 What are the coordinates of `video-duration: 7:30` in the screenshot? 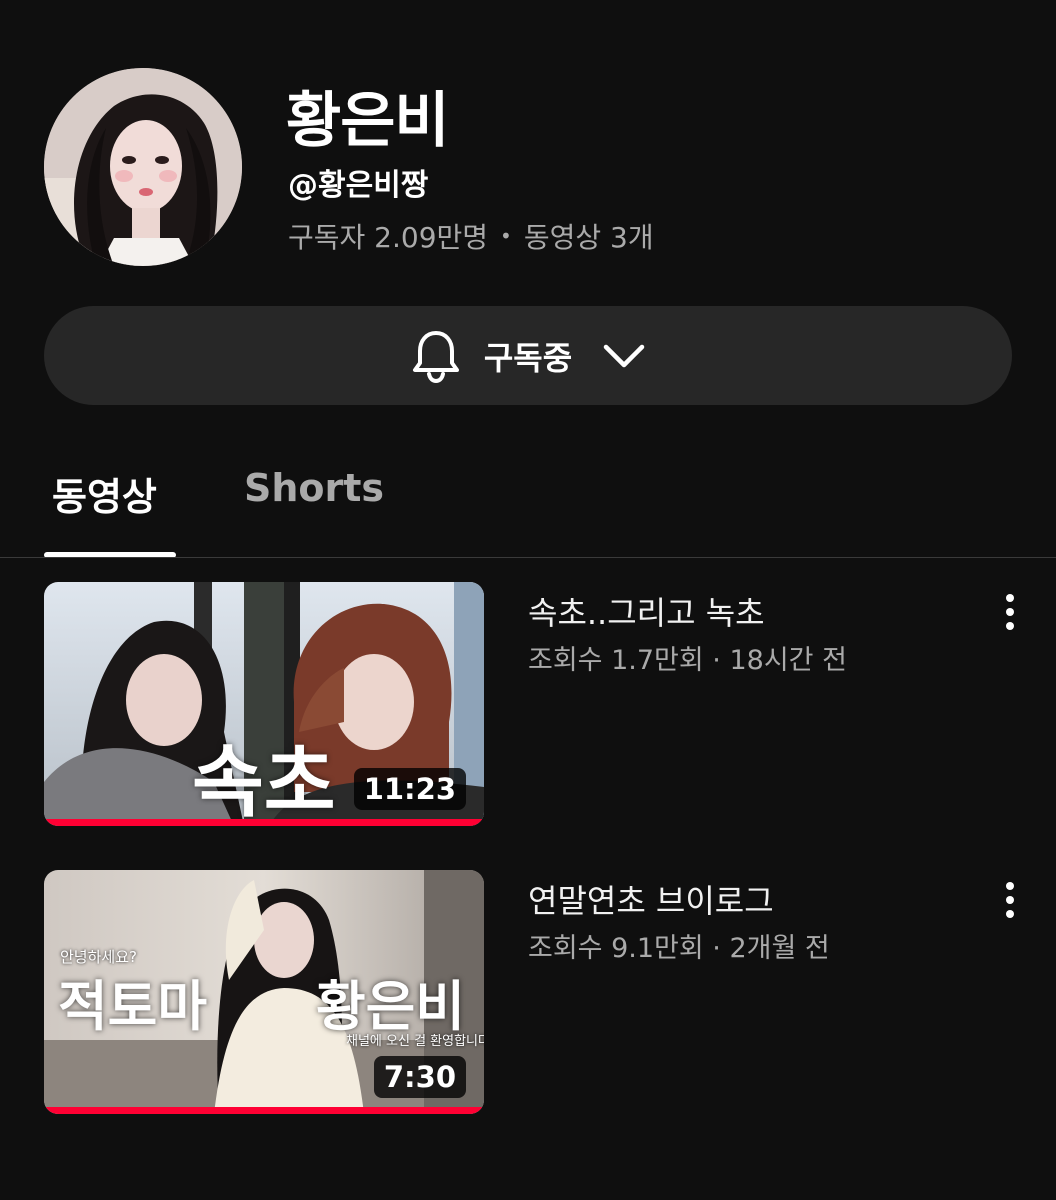 It's located at (419, 1077).